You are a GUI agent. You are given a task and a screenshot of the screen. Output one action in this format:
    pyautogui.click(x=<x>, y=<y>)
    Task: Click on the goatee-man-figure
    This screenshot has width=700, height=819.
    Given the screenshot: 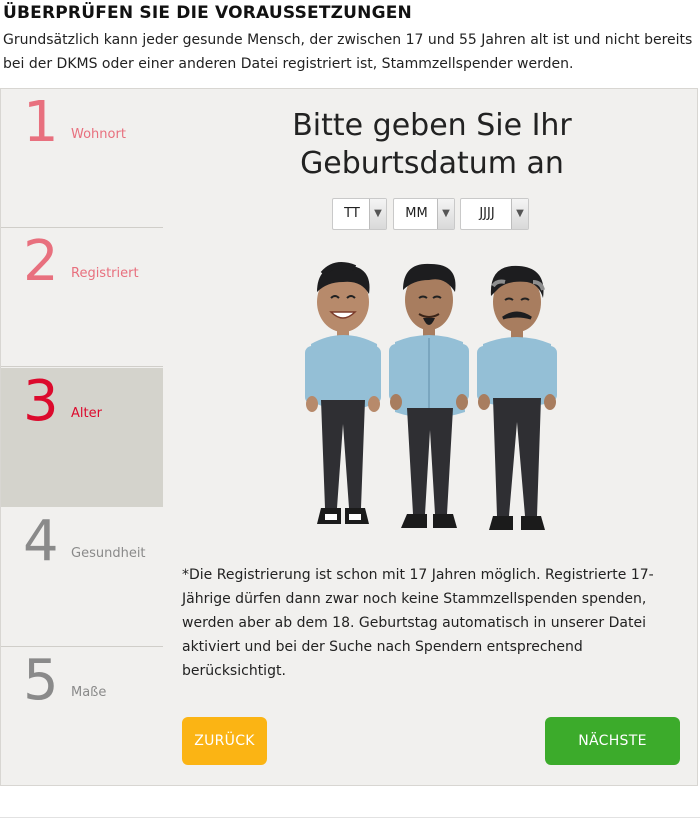 What is the action you would take?
    pyautogui.click(x=429, y=395)
    